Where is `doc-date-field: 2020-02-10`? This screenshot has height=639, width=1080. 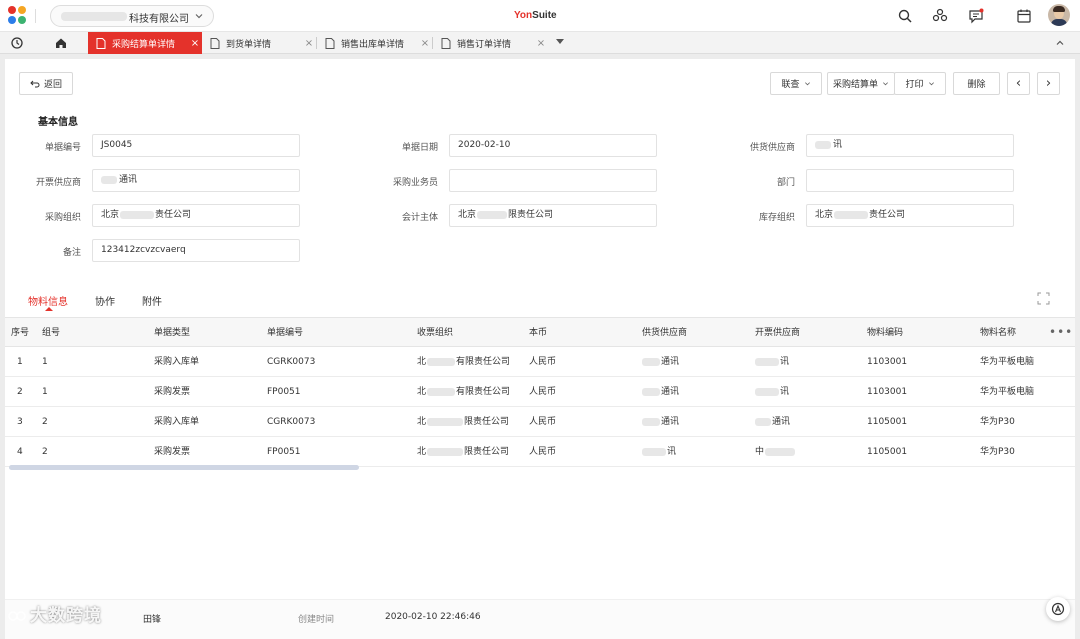 doc-date-field: 2020-02-10 is located at coordinates (553, 145).